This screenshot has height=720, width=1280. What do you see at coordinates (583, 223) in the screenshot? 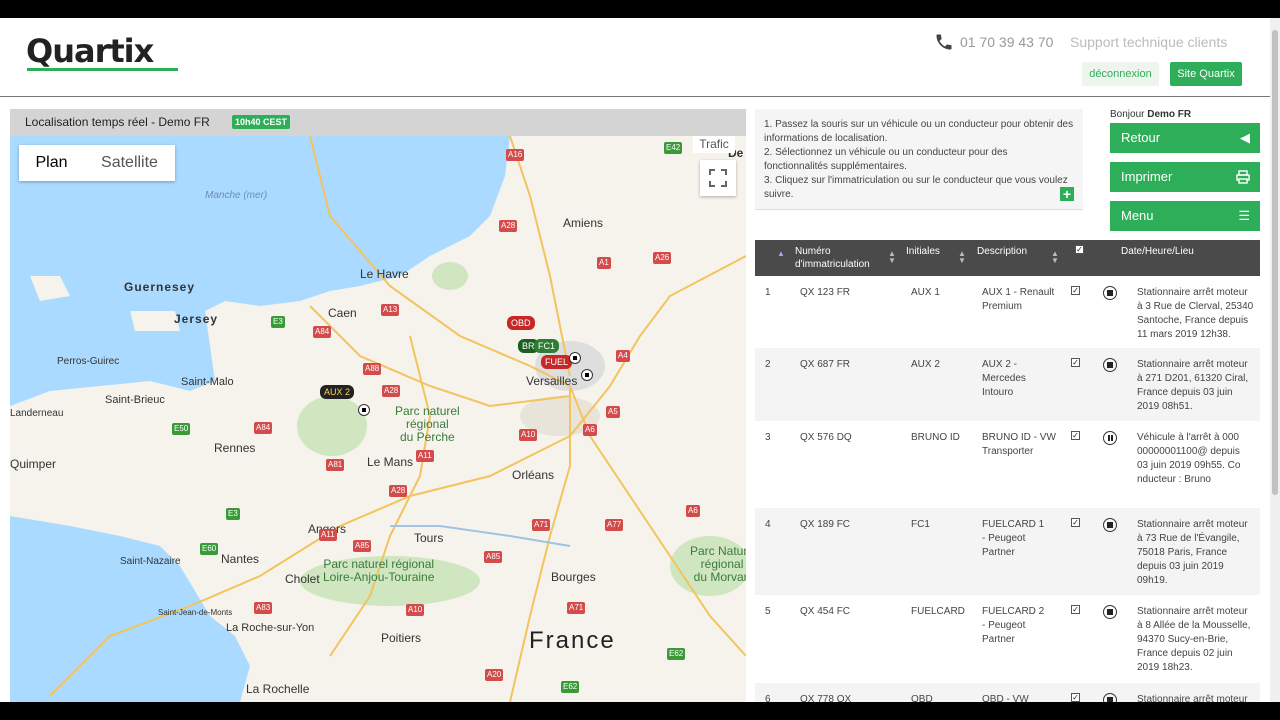
I see `map-label-amiens: Amiens` at bounding box center [583, 223].